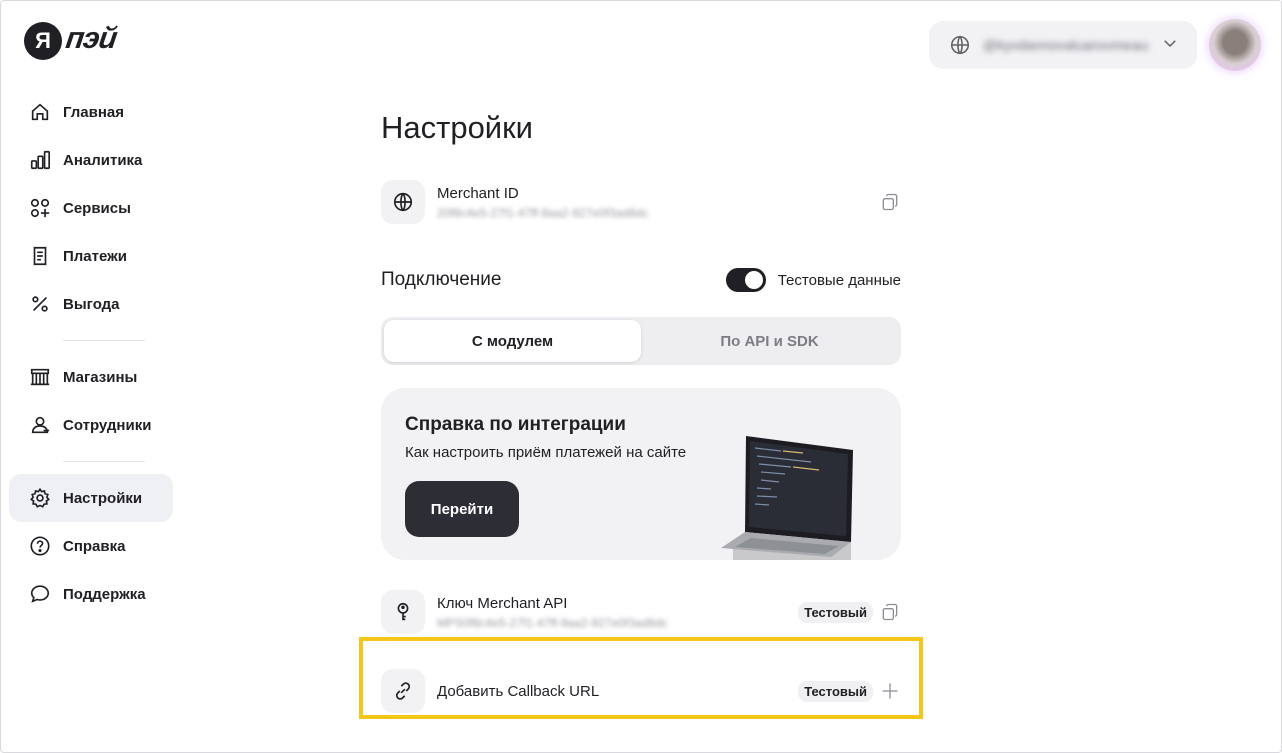 This screenshot has width=1282, height=753. Describe the element at coordinates (40, 425) in the screenshot. I see `employees-icon` at that location.